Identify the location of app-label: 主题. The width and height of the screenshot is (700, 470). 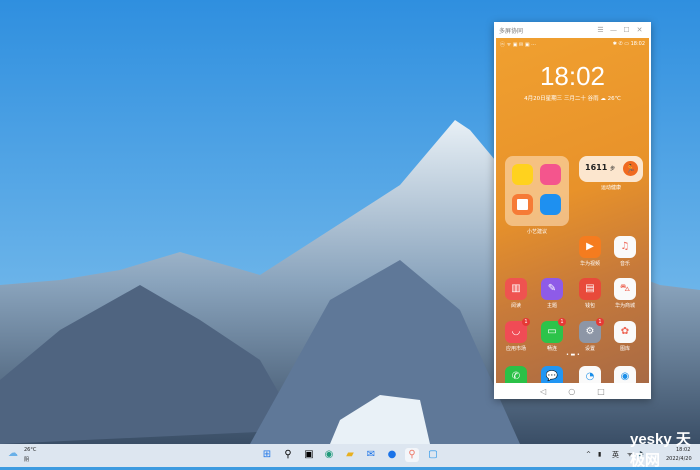
(551, 306).